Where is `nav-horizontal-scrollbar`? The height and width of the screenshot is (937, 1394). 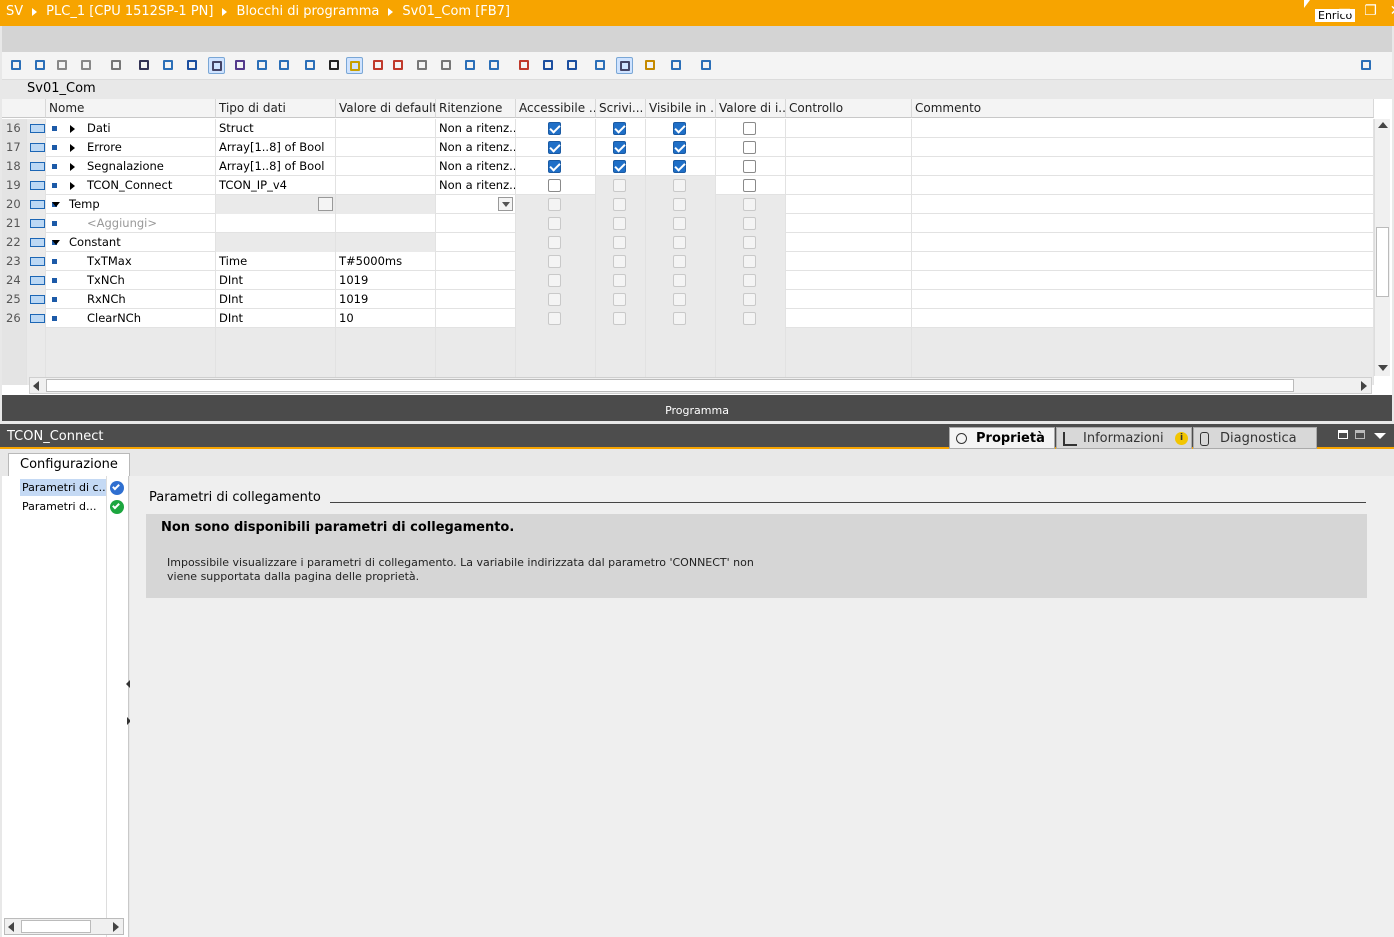
nav-horizontal-scrollbar is located at coordinates (64, 926).